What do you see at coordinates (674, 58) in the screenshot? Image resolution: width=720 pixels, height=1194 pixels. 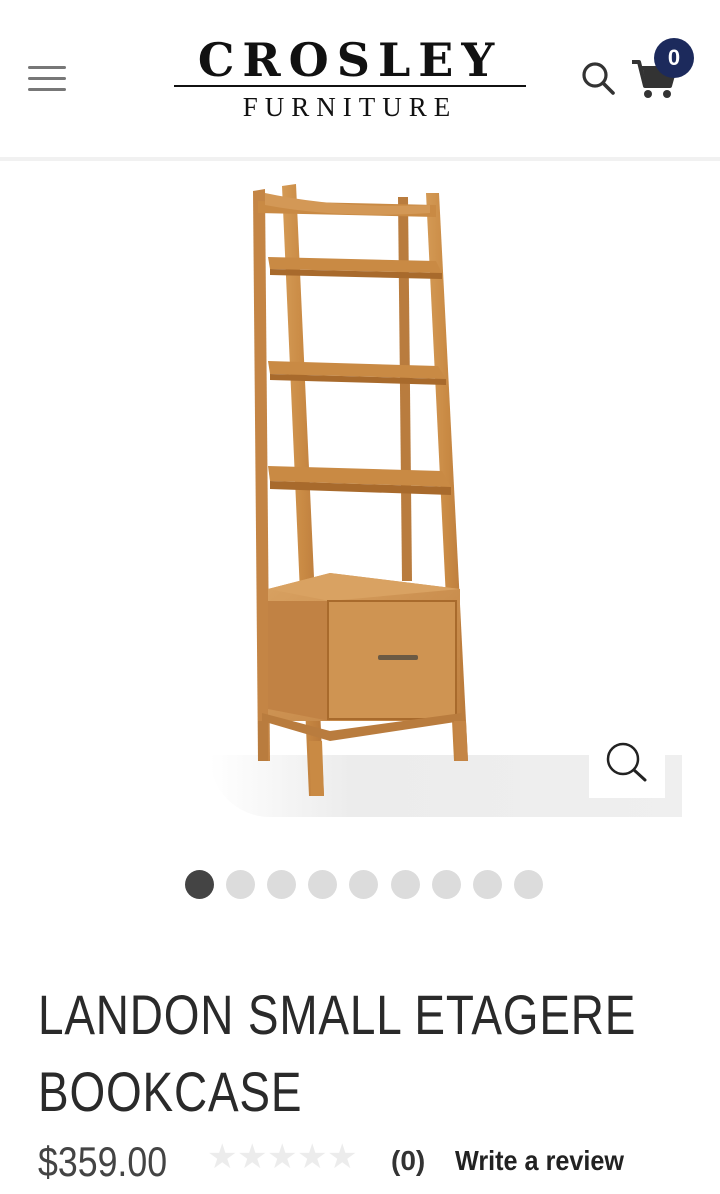 I see `cart-count-badge: 0` at bounding box center [674, 58].